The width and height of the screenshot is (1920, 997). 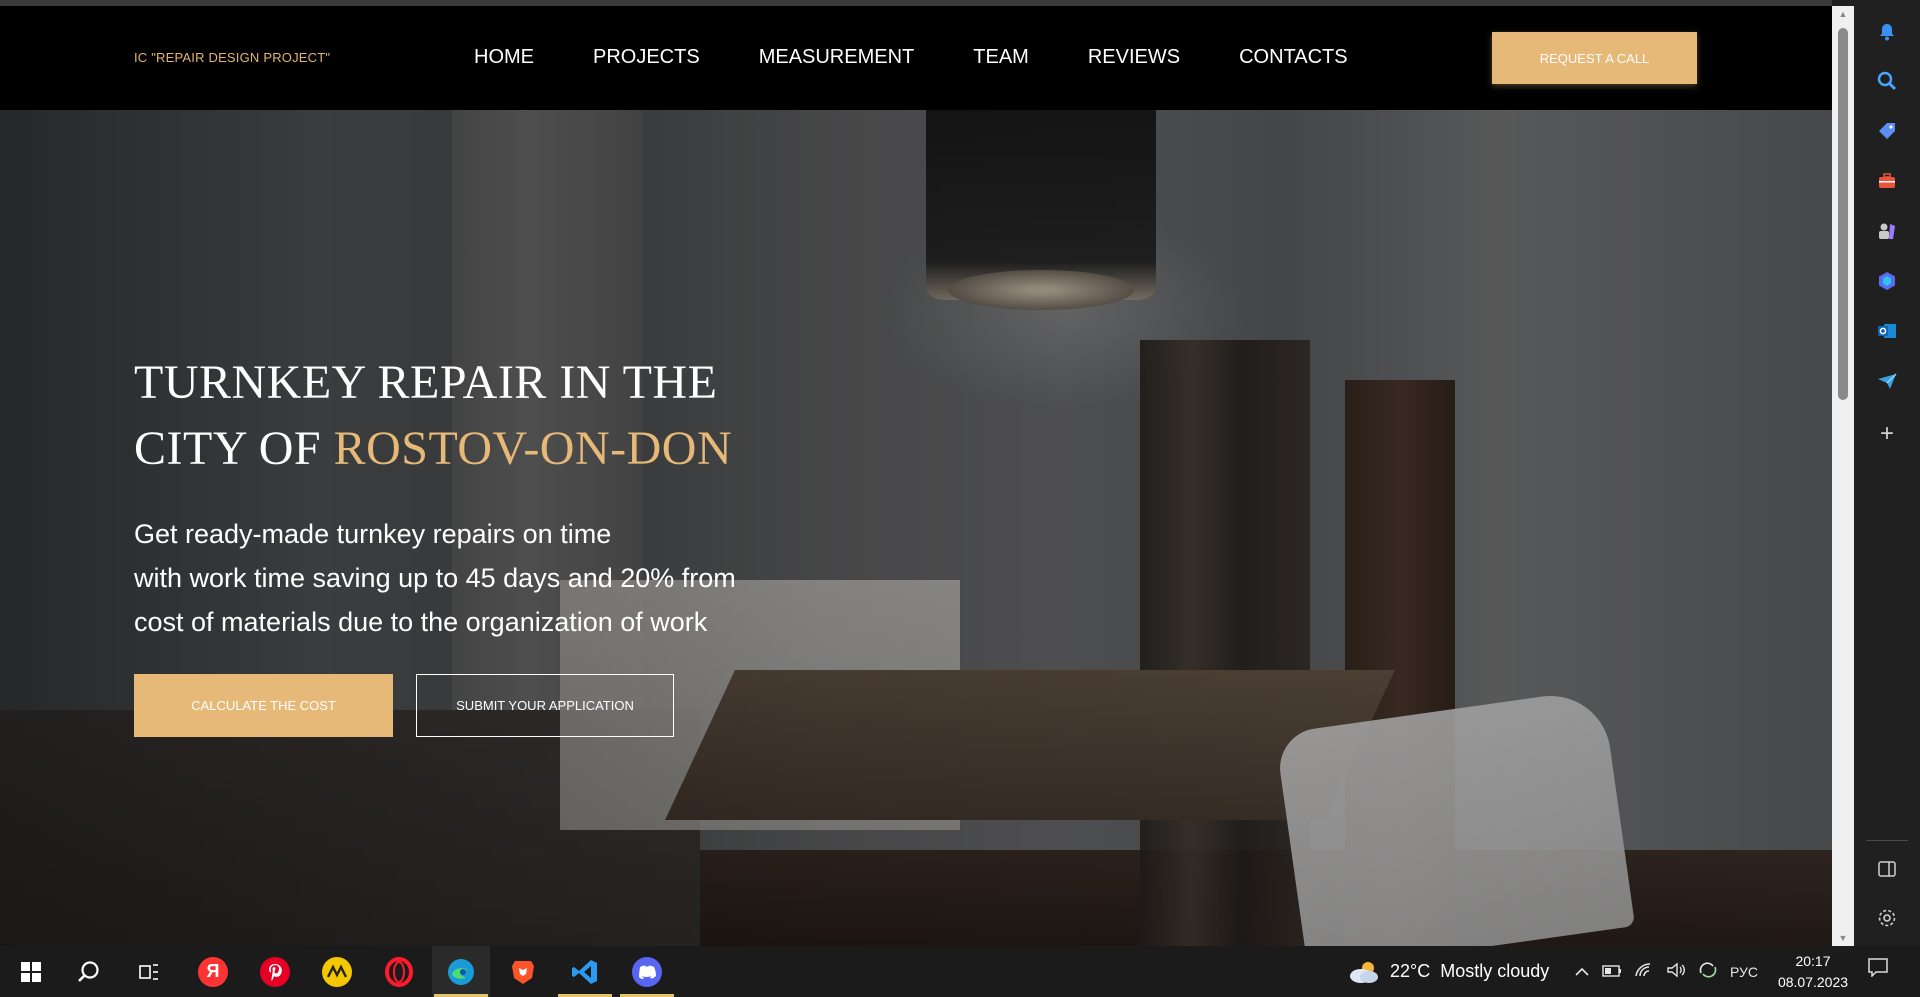 I want to click on sidebar-toggle-icon, so click(x=1887, y=869).